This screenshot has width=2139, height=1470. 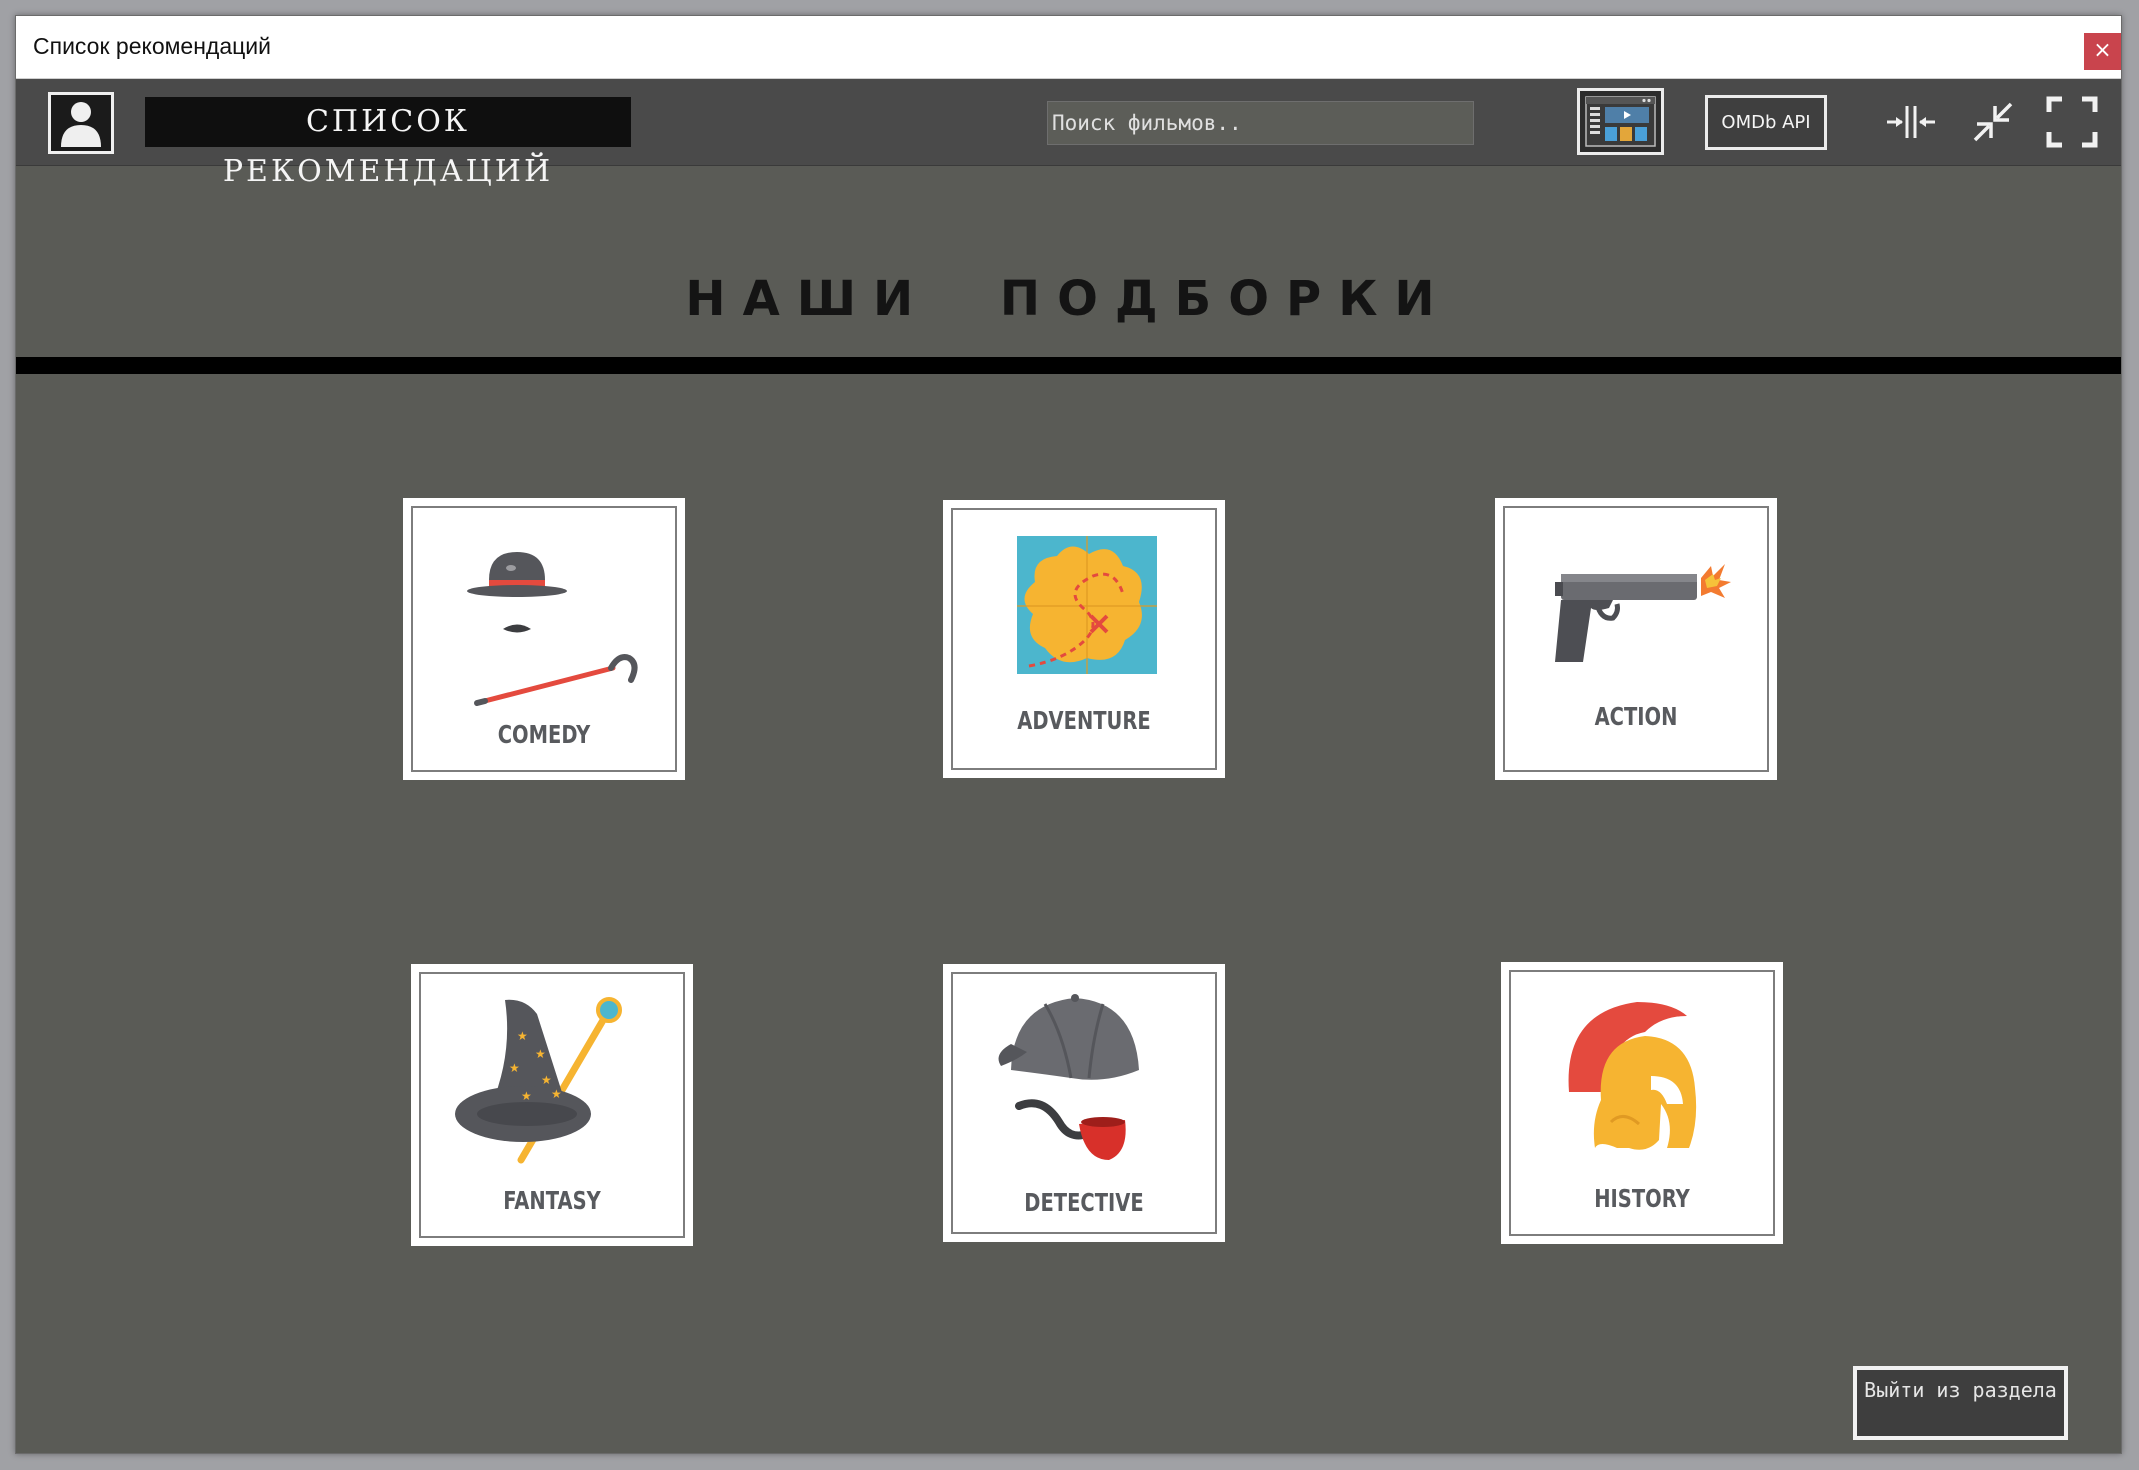 I want to click on media-panel-button, so click(x=1620, y=121).